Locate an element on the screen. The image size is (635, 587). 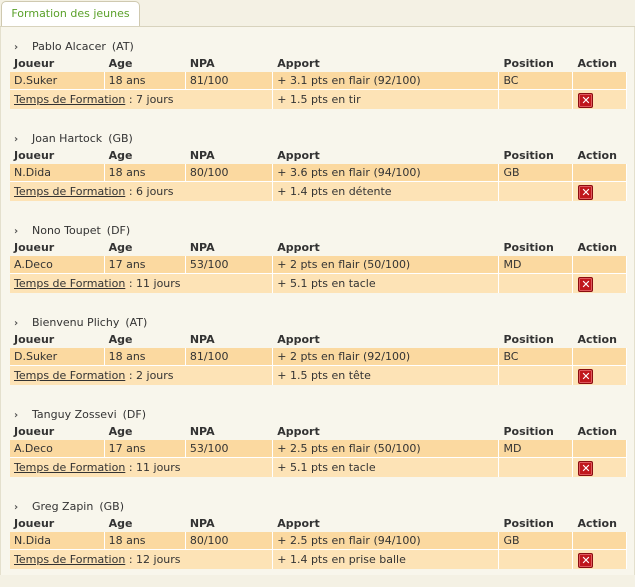
apport-flair: + 2 pts en flair (50/100) is located at coordinates (386, 264).